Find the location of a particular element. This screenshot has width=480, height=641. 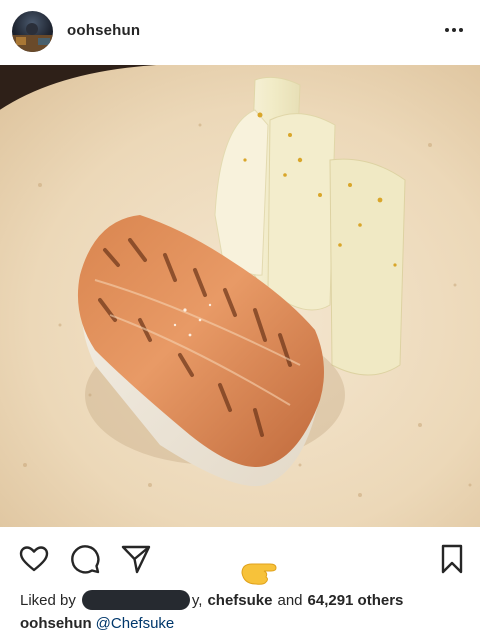

liked-by-partial: y, is located at coordinates (197, 600).